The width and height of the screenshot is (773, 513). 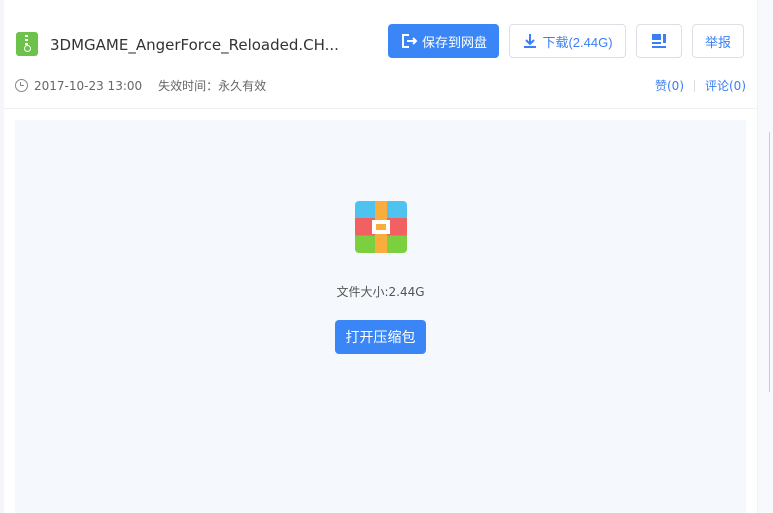 I want to click on qrcode-button, so click(x=659, y=41).